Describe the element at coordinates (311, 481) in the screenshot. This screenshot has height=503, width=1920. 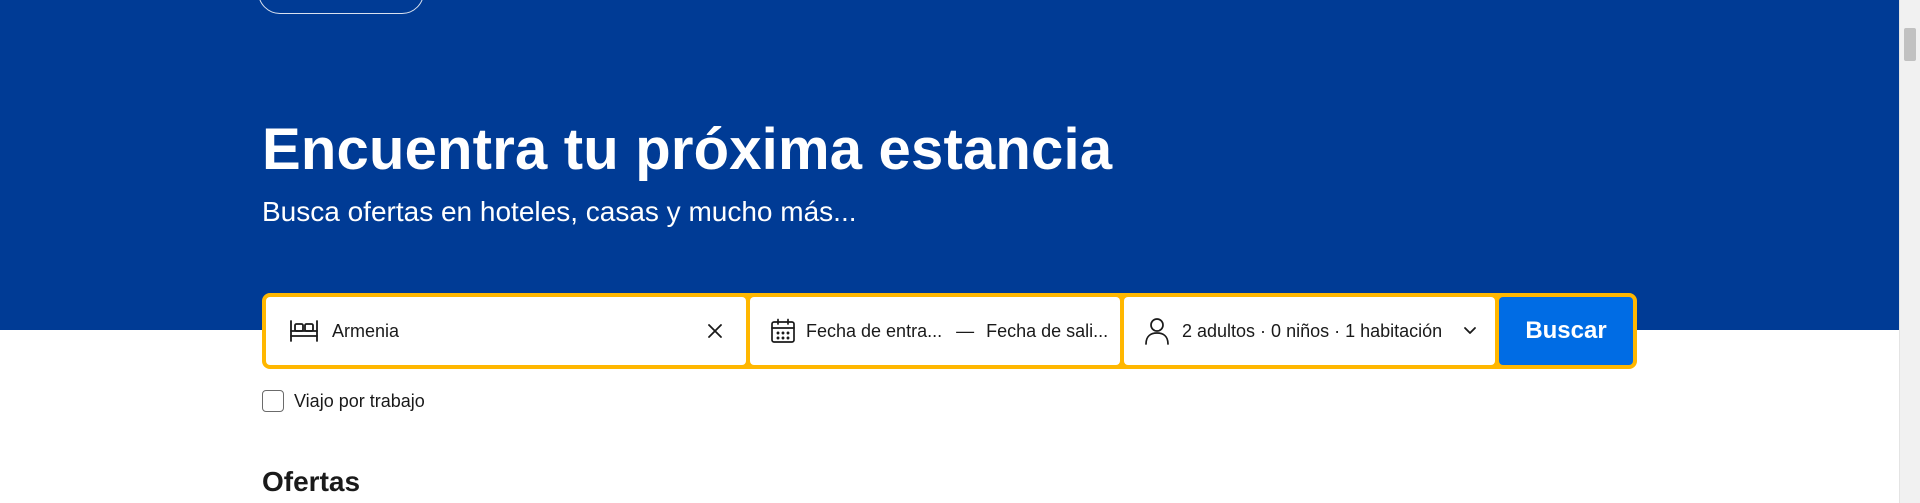
I see `offers-heading: Ofertas` at that location.